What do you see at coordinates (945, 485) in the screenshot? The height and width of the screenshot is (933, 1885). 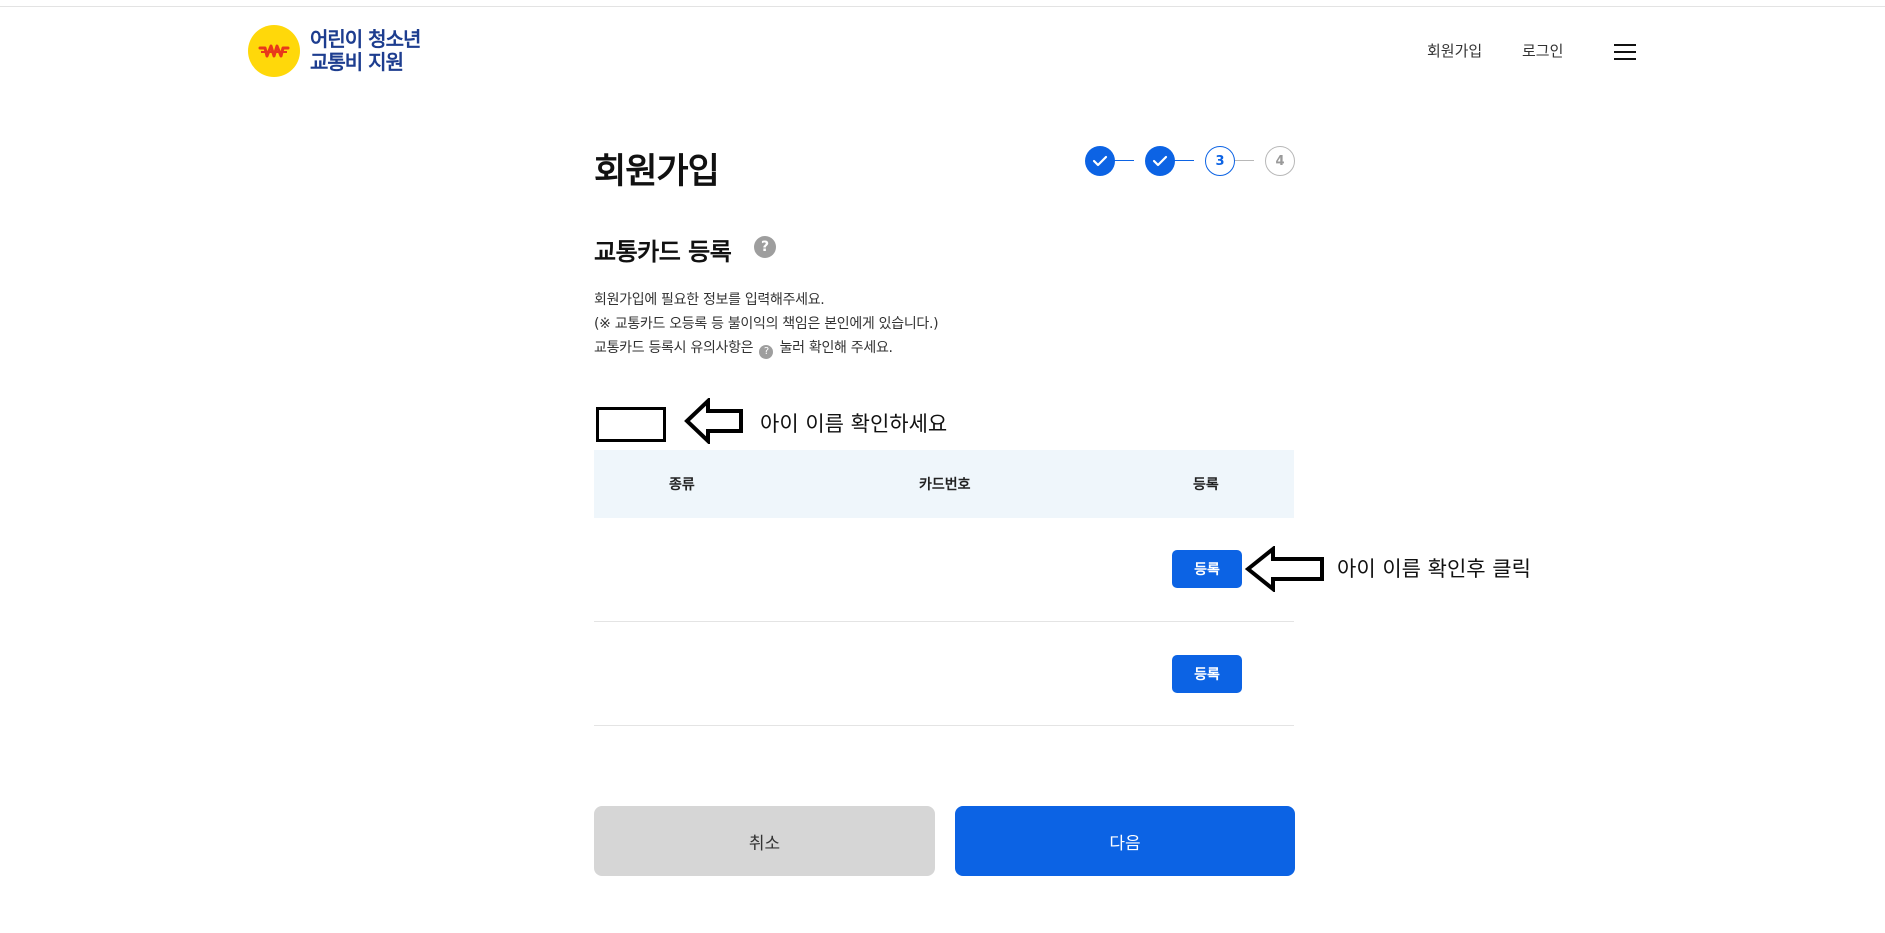 I see `column-header-card-number: 카드번호` at bounding box center [945, 485].